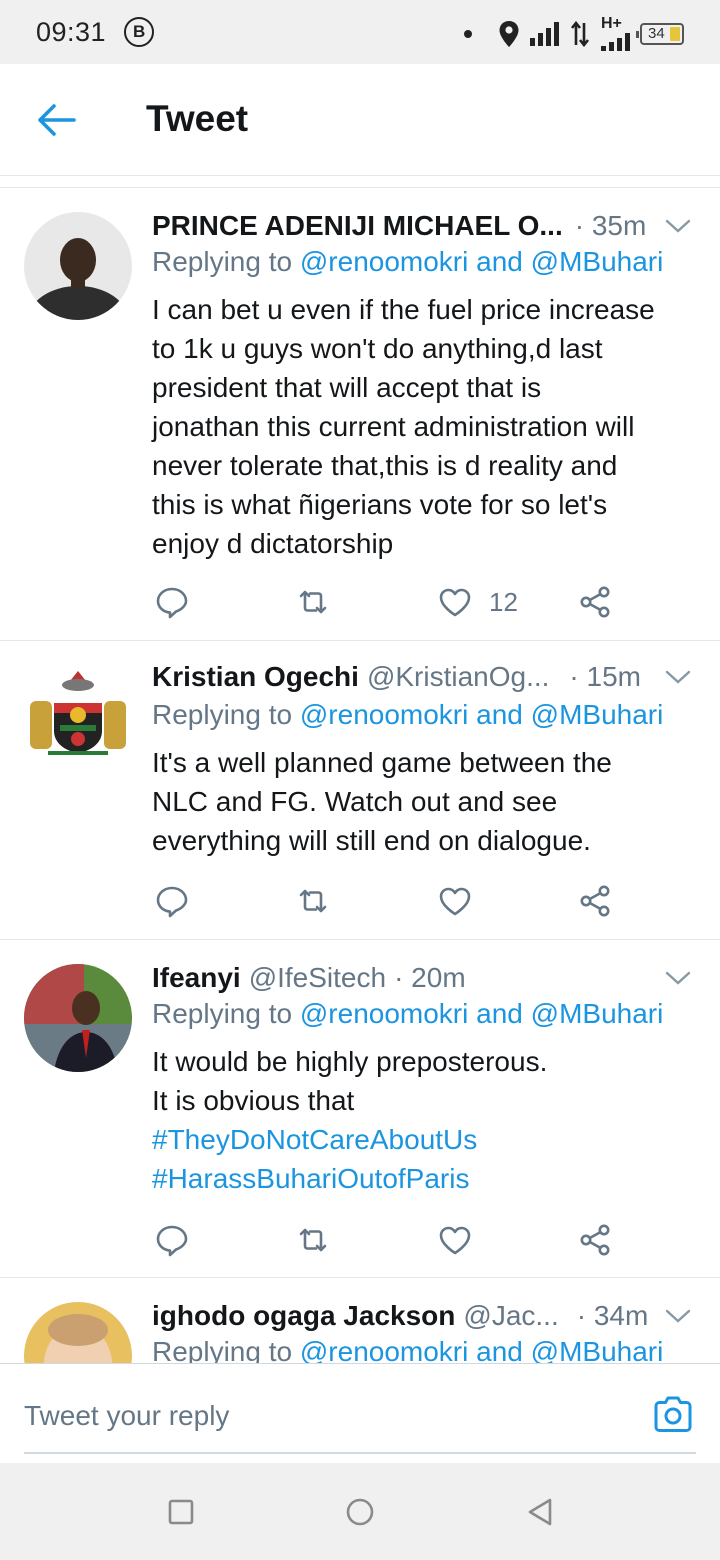 This screenshot has width=720, height=1560. What do you see at coordinates (139, 32) in the screenshot?
I see `b-badge-icon: B` at bounding box center [139, 32].